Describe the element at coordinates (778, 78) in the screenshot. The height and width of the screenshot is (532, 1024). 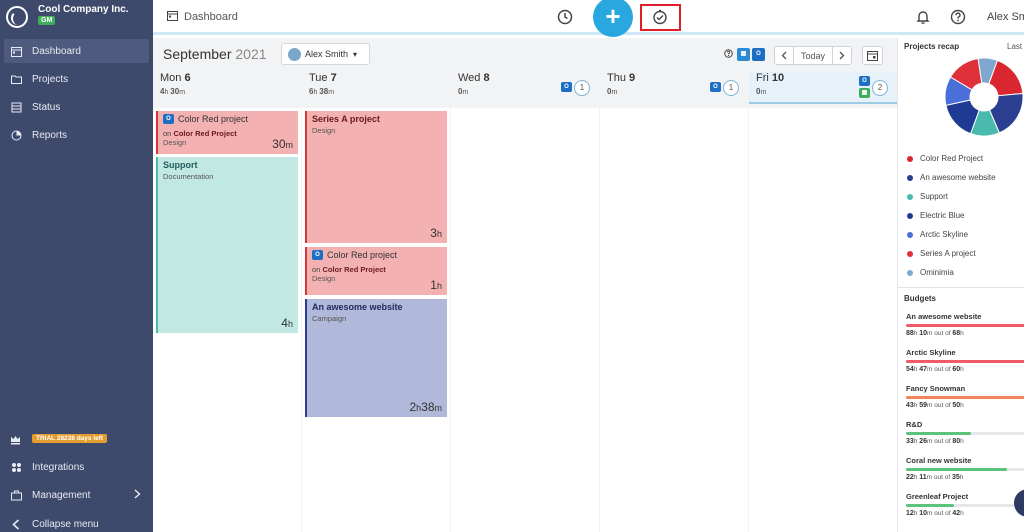
I see `day-number: 10` at that location.